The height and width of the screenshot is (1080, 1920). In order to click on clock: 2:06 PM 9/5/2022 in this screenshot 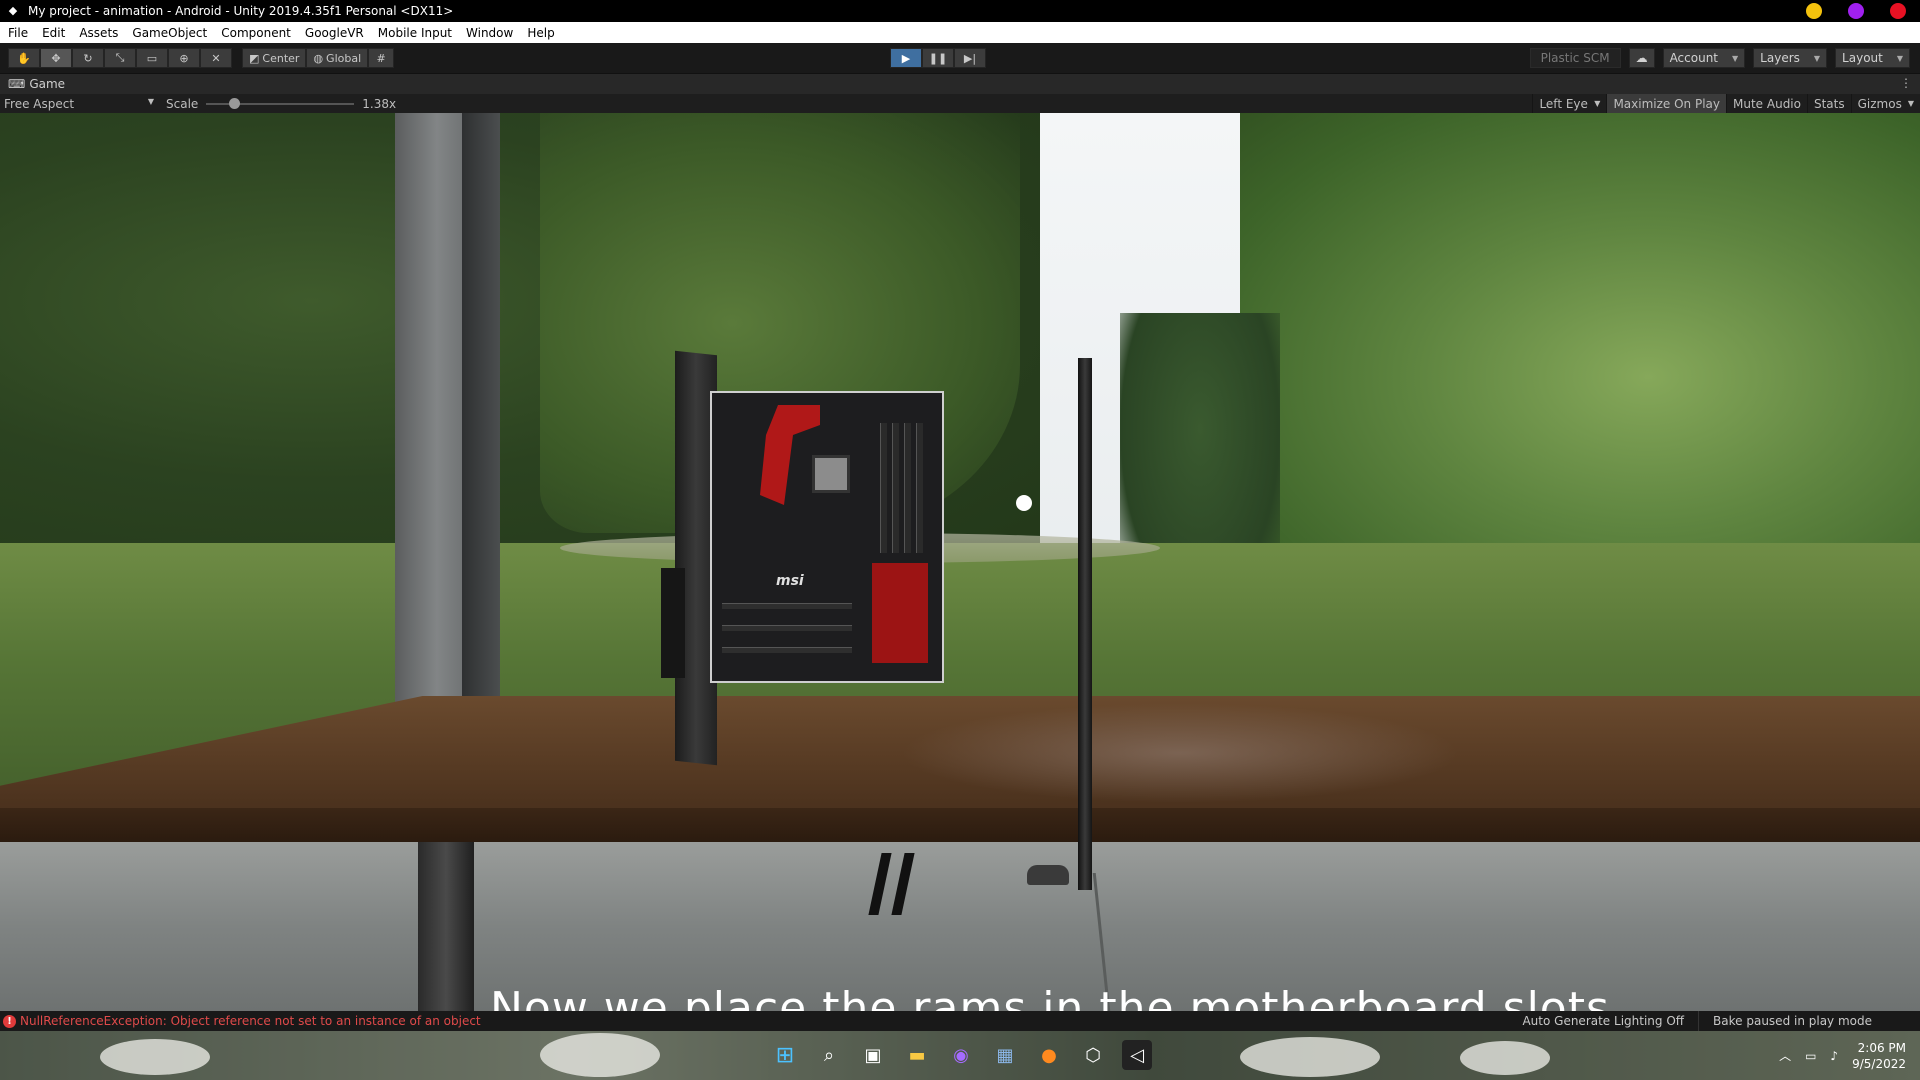, I will do `click(1879, 1056)`.